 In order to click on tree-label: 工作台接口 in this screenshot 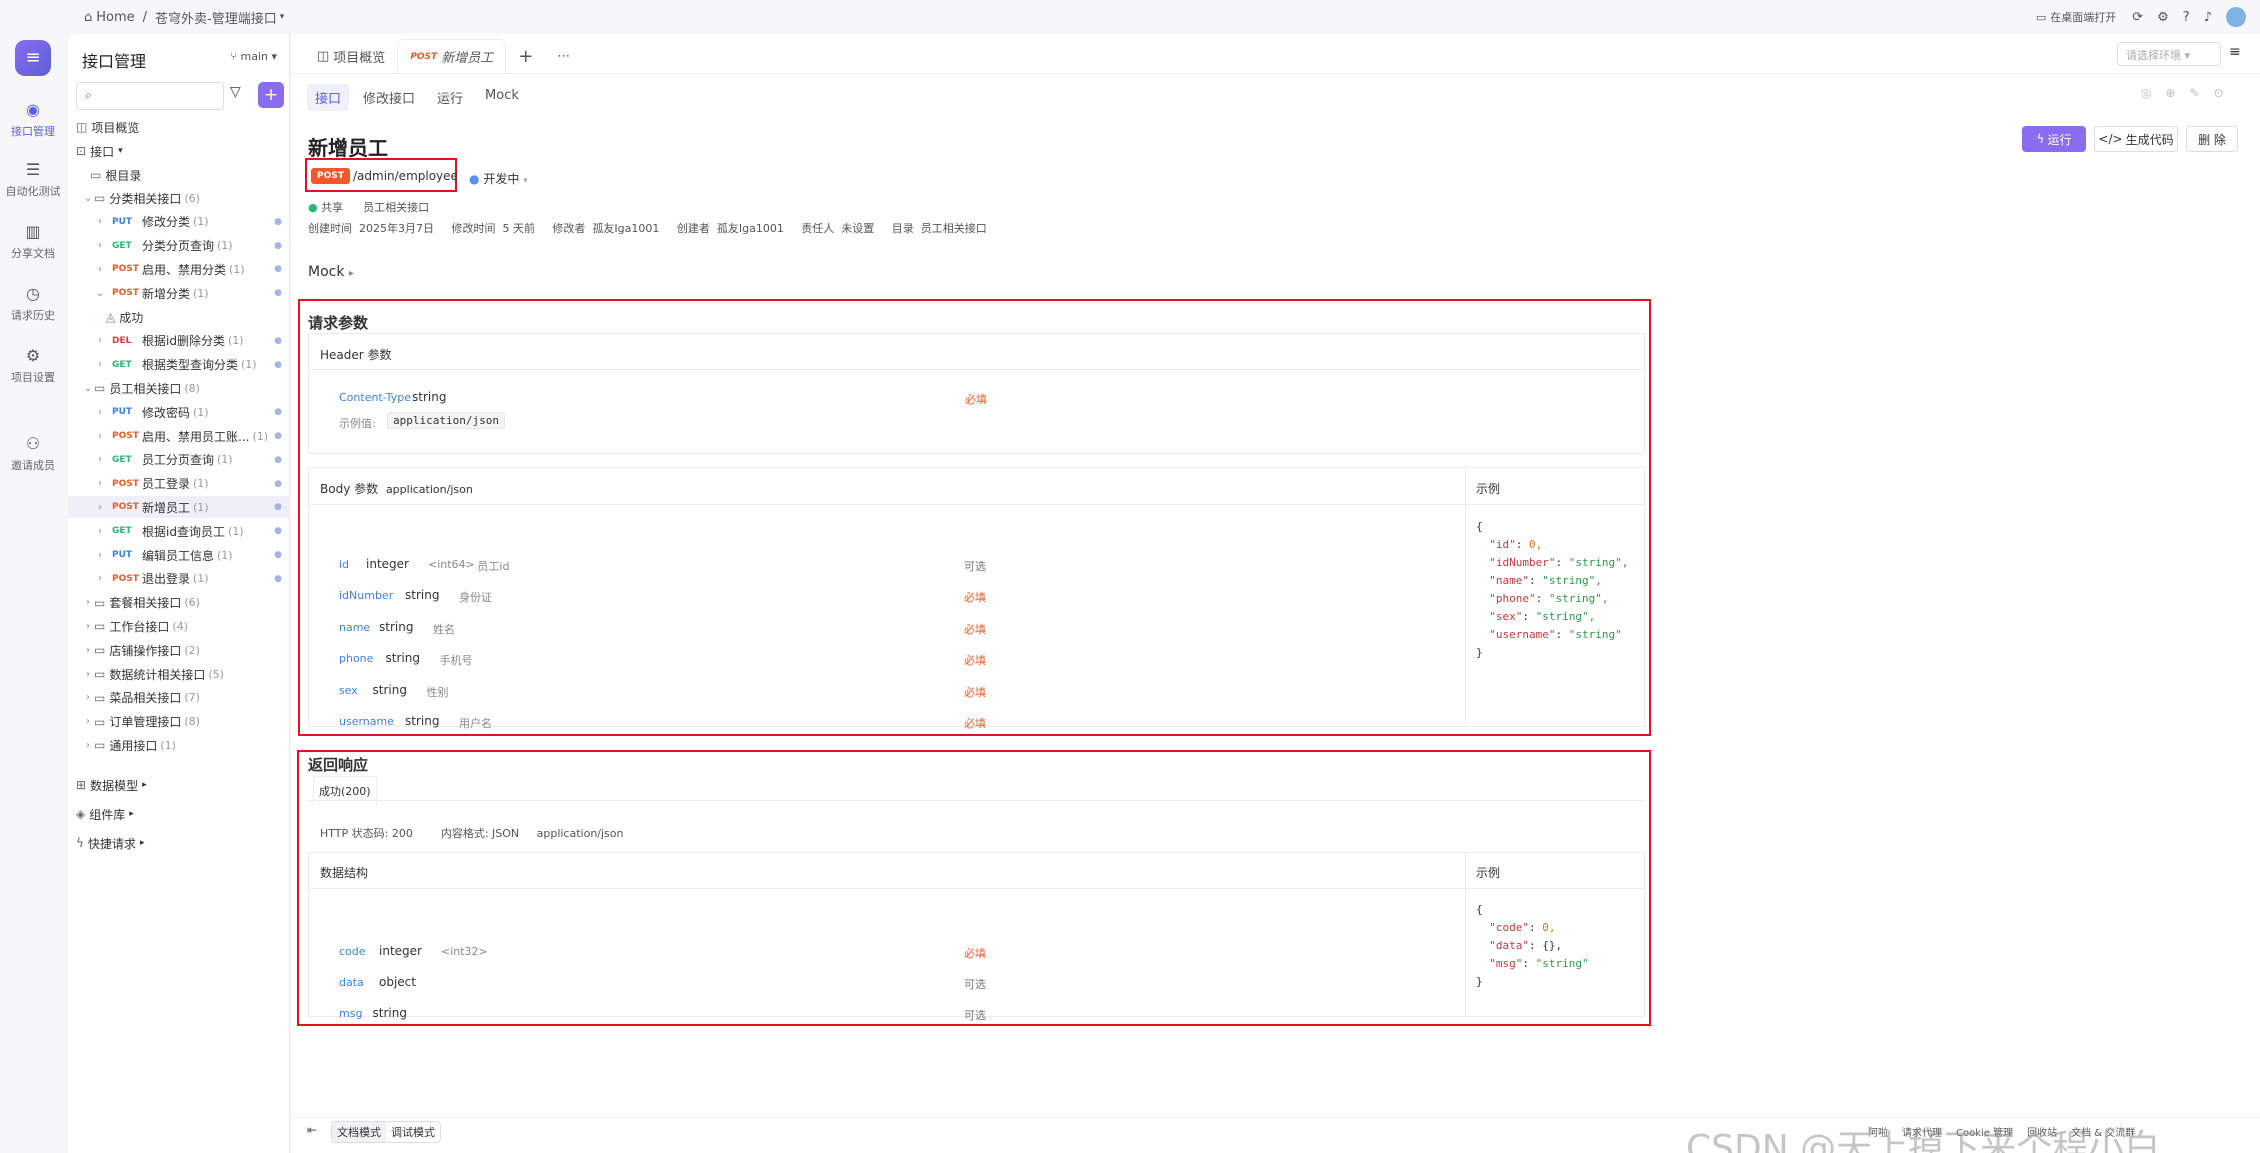, I will do `click(139, 626)`.